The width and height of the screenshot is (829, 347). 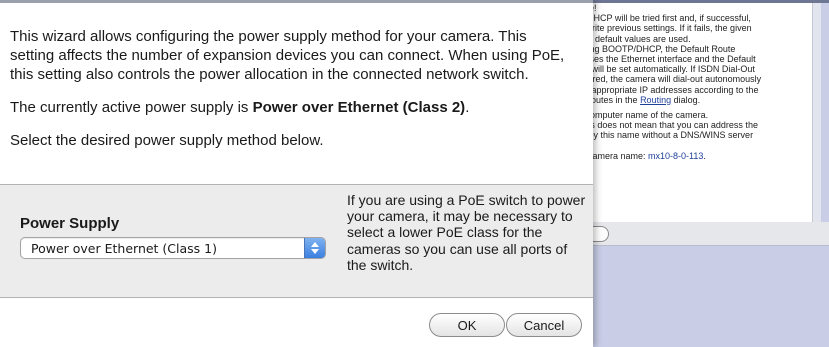 I want to click on power-supply-select: Power over Ethernet (Class 1), so click(x=173, y=248).